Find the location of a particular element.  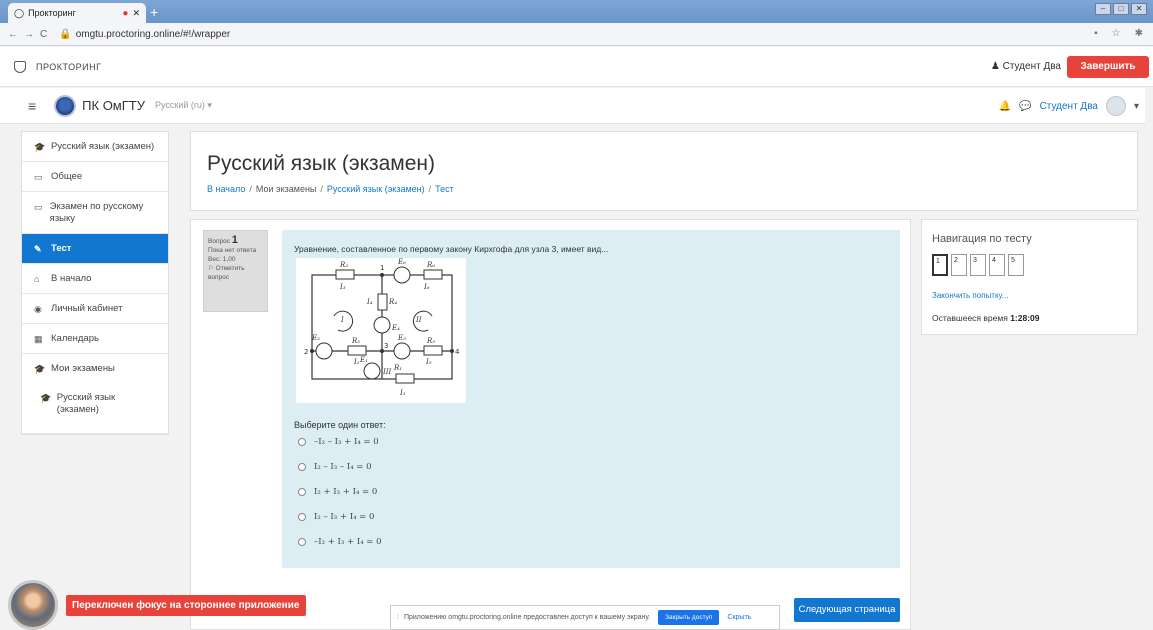

answer-option-4: I₂ – I₃ + I₄ = 0 is located at coordinates (336, 517).